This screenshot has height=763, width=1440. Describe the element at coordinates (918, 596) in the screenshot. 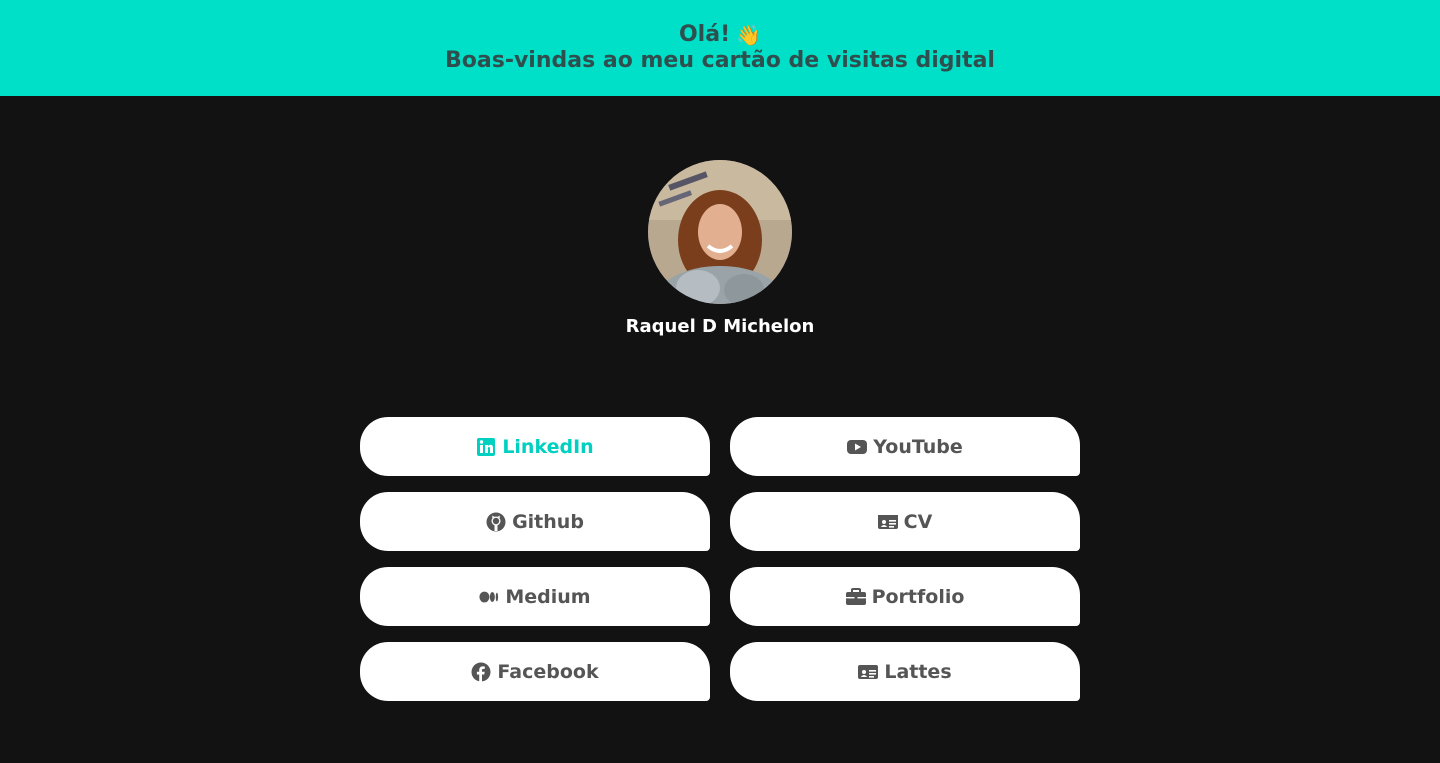

I see `link-label: Portfolio` at that location.